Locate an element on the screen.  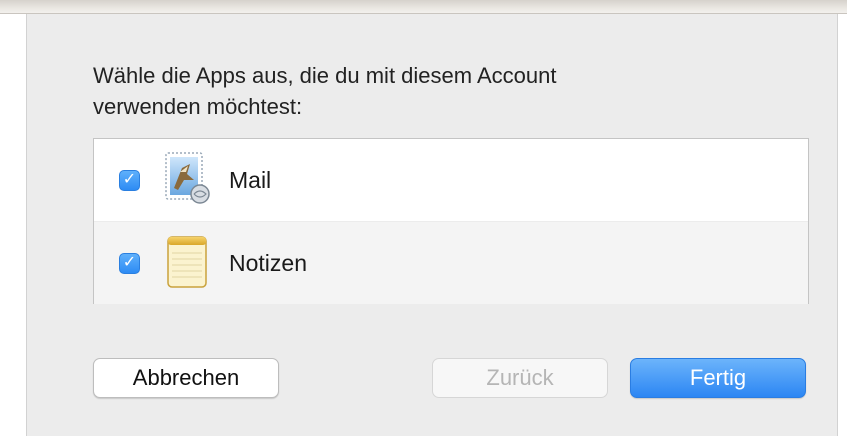
notes-checkbox: ✓ is located at coordinates (129, 263).